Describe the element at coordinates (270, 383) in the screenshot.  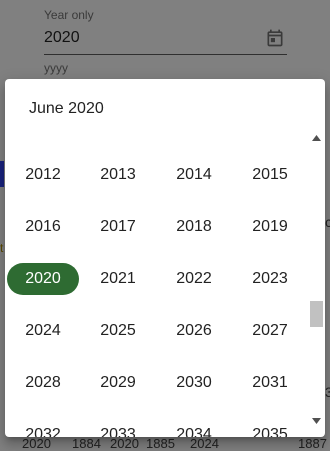
I see `year-option: 2031` at that location.